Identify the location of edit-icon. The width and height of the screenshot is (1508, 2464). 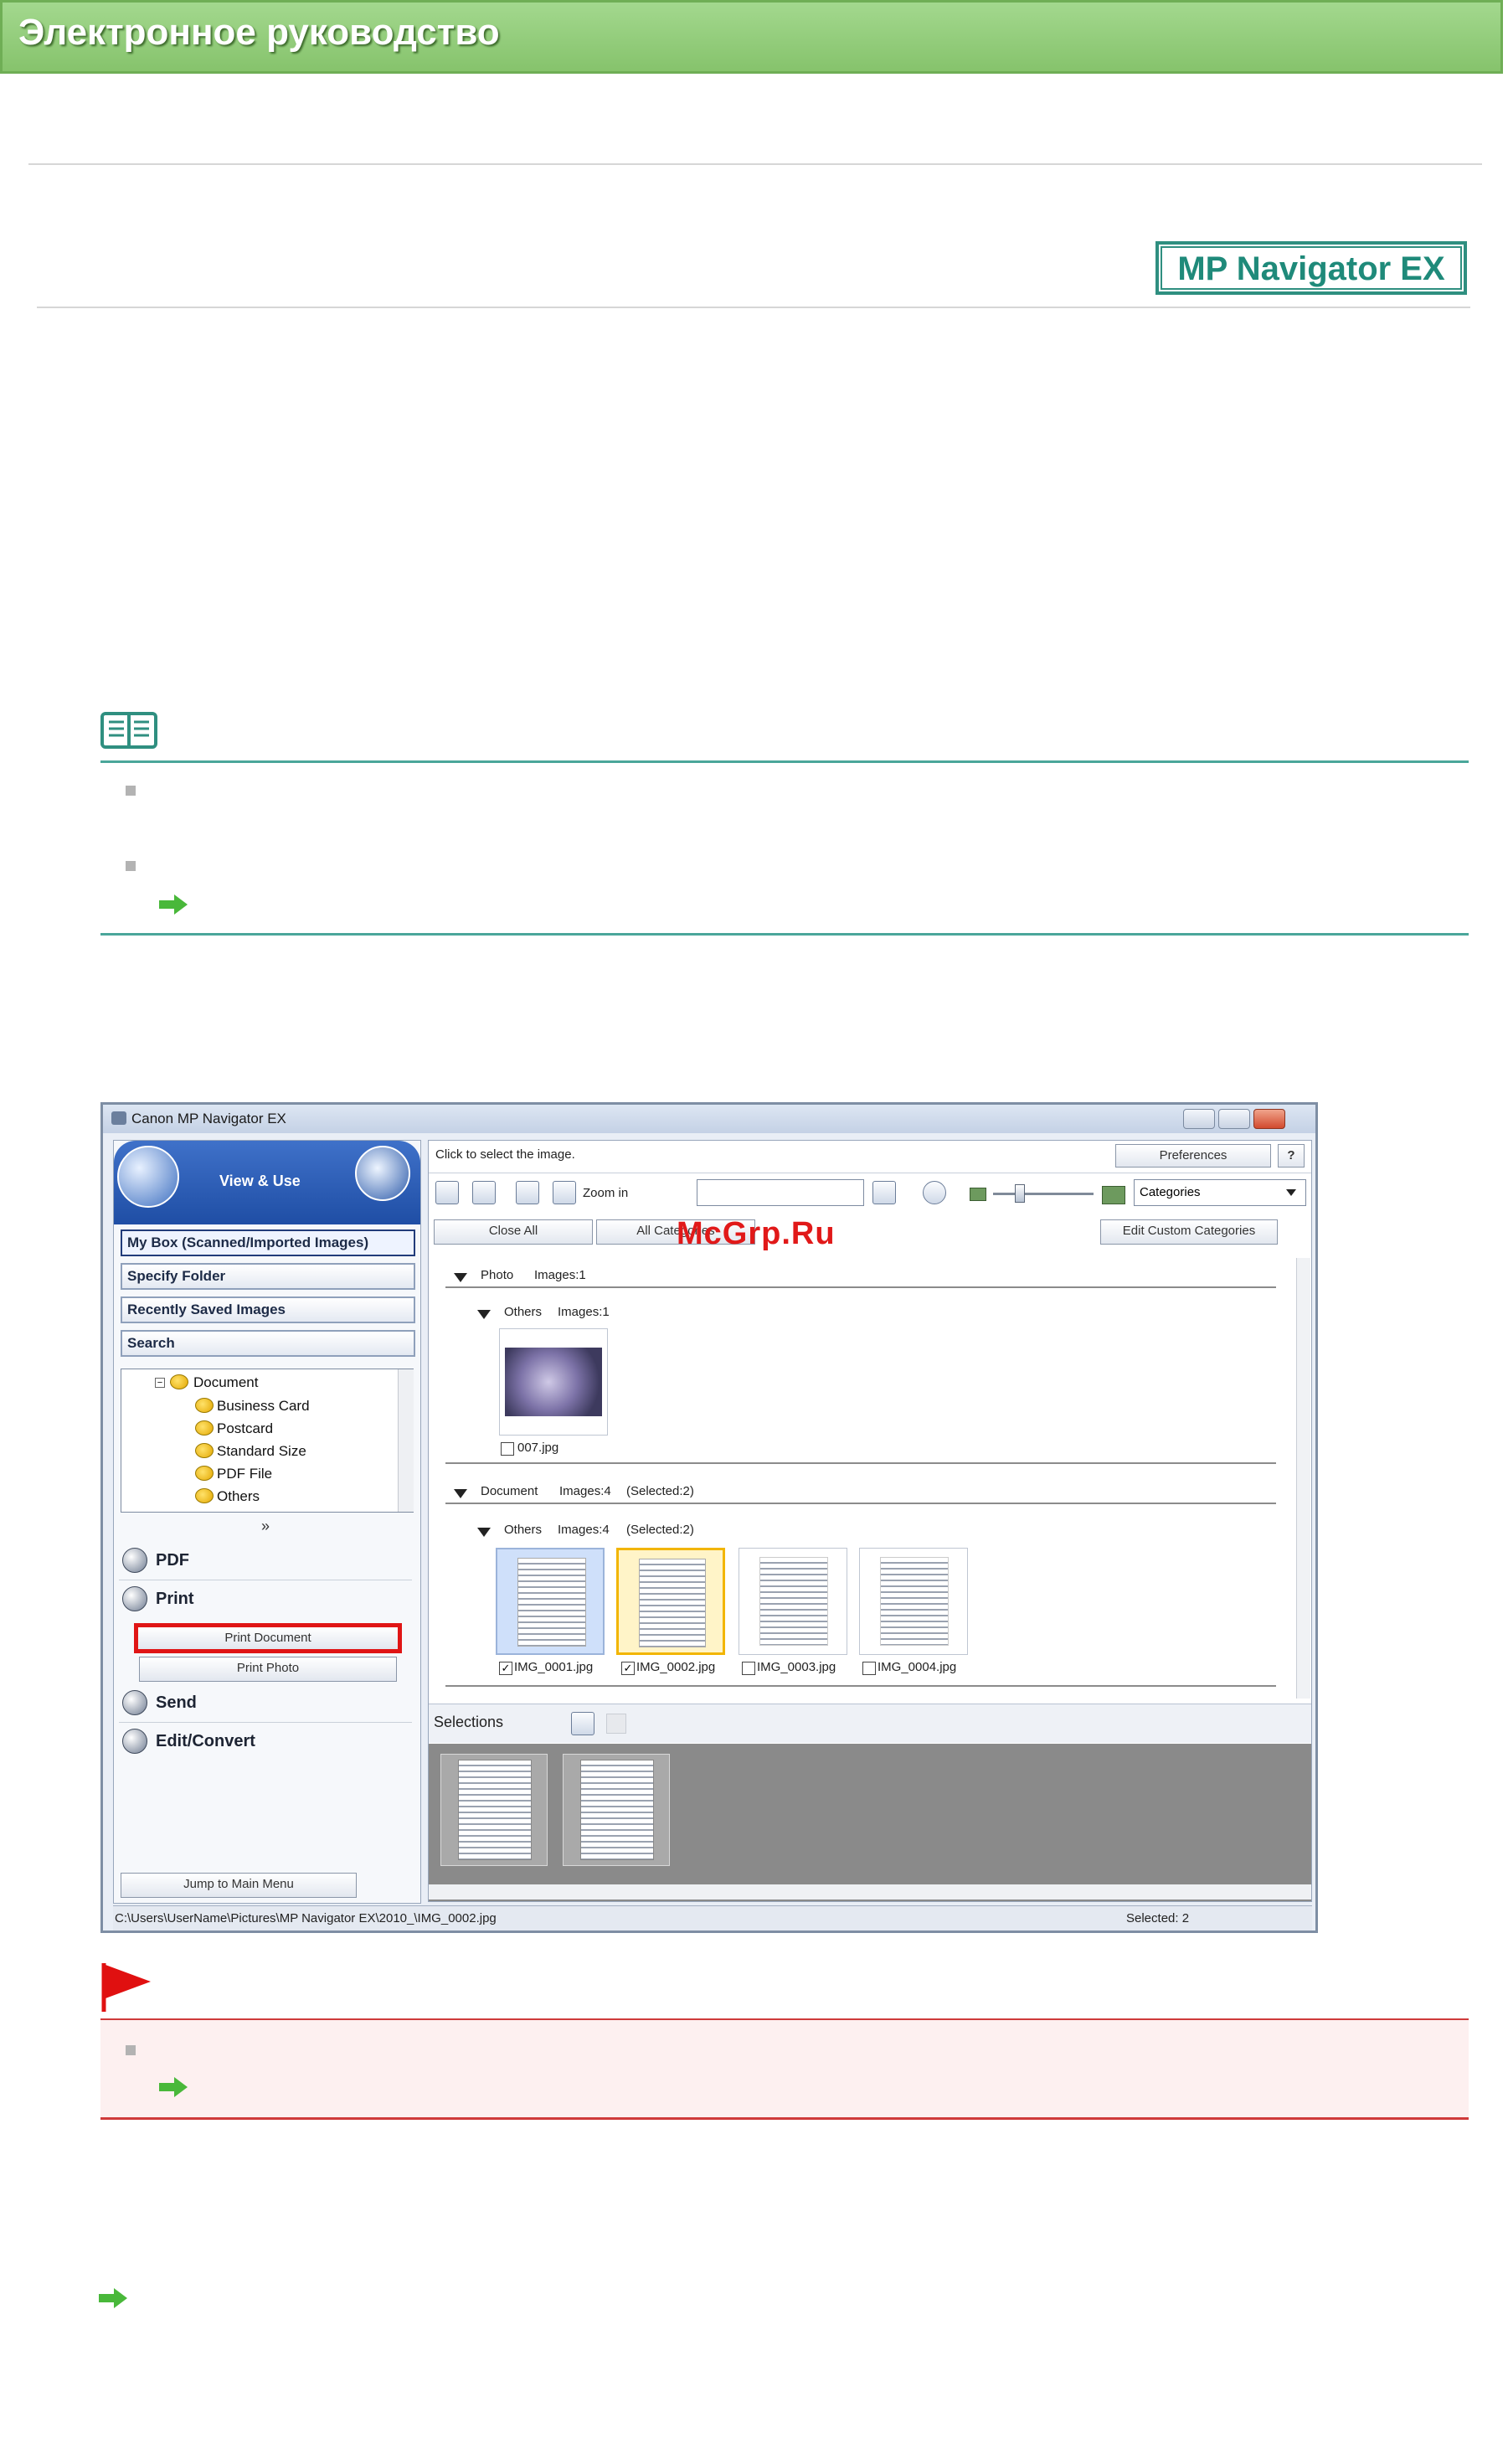
(134, 1741).